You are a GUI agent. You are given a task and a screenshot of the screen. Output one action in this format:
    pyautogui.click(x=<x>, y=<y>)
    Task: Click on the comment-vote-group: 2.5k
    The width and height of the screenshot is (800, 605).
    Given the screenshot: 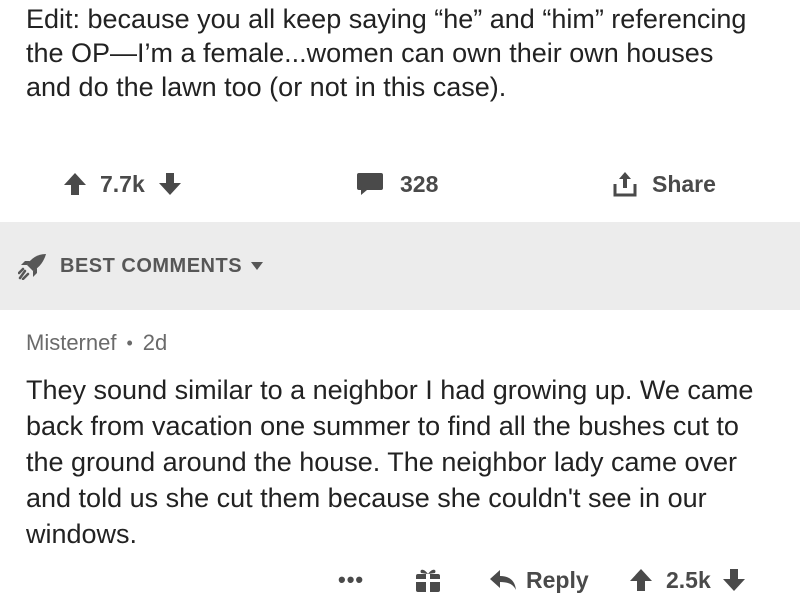 What is the action you would take?
    pyautogui.click(x=687, y=580)
    